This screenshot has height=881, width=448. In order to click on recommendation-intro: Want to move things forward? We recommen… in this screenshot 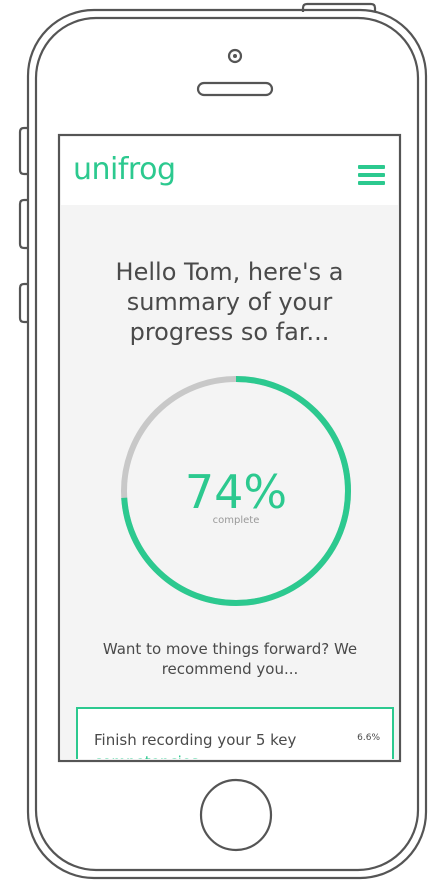, I will do `click(230, 659)`.